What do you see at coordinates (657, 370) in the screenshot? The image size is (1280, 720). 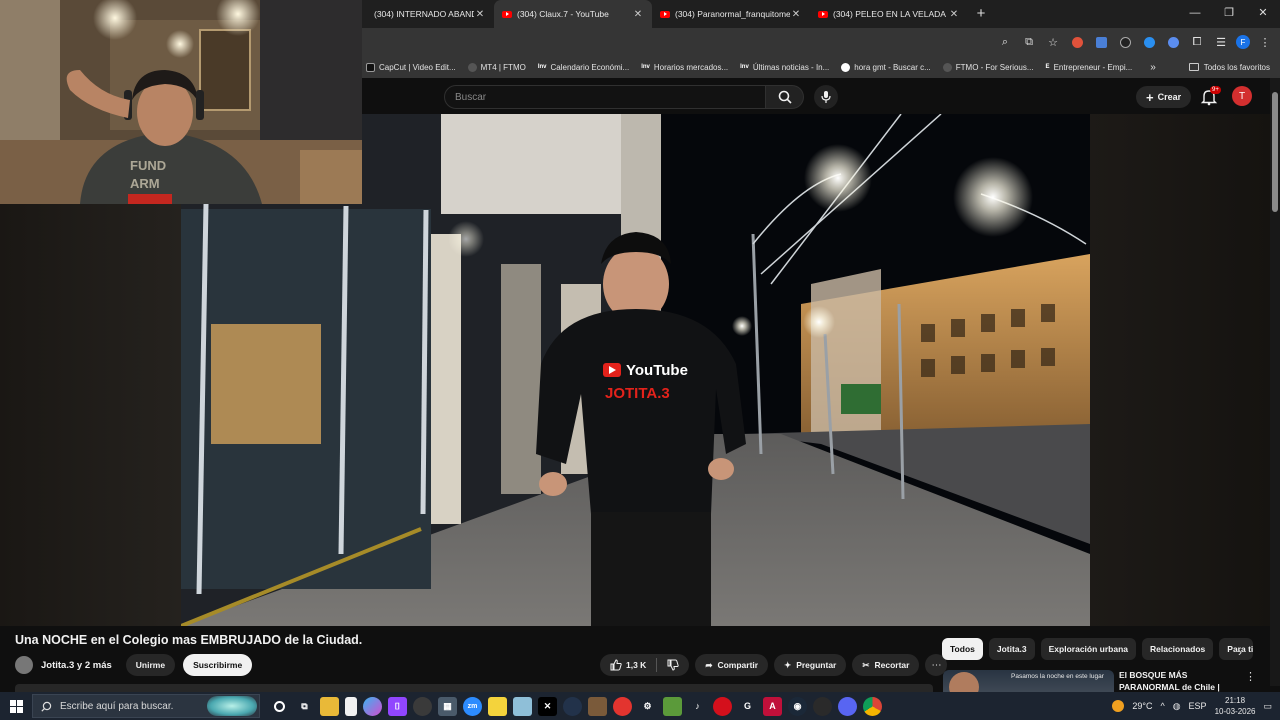 I see `hoodie-youtube-text: YouTube` at bounding box center [657, 370].